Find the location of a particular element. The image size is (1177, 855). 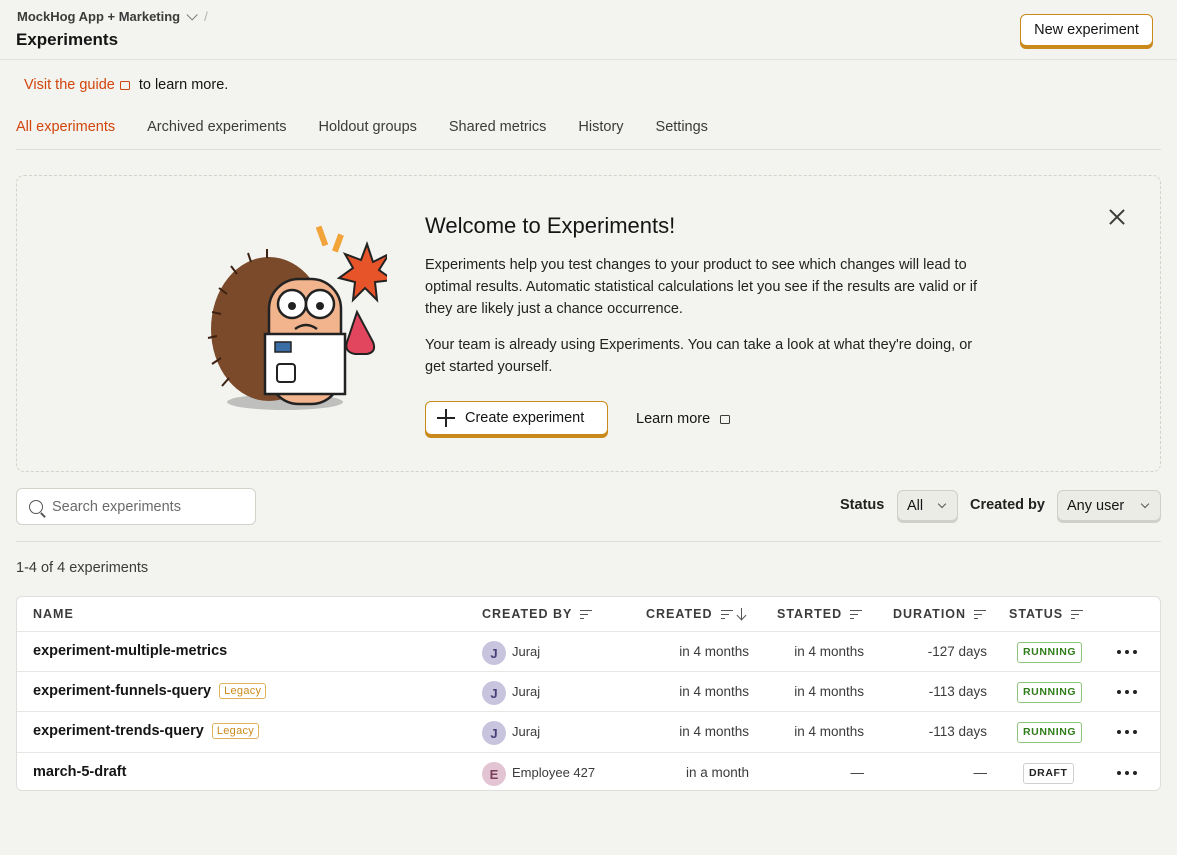

tab-history: History is located at coordinates (600, 133).